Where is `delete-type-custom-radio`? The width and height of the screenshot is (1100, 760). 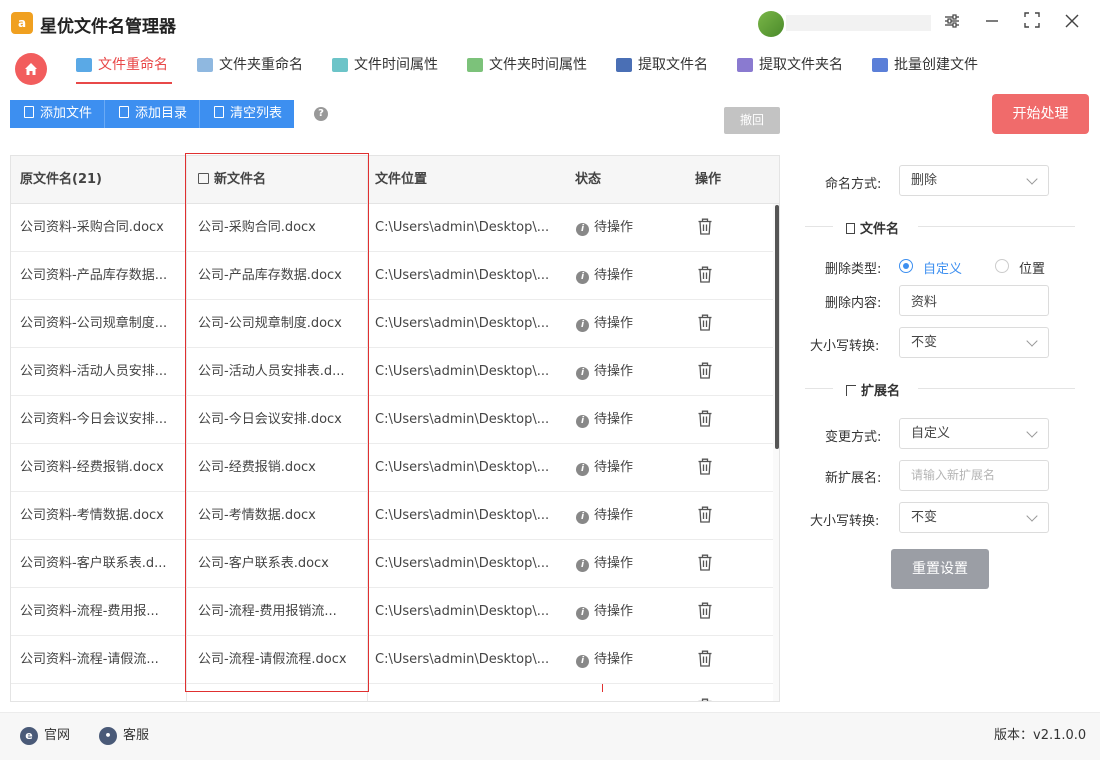 delete-type-custom-radio is located at coordinates (906, 266).